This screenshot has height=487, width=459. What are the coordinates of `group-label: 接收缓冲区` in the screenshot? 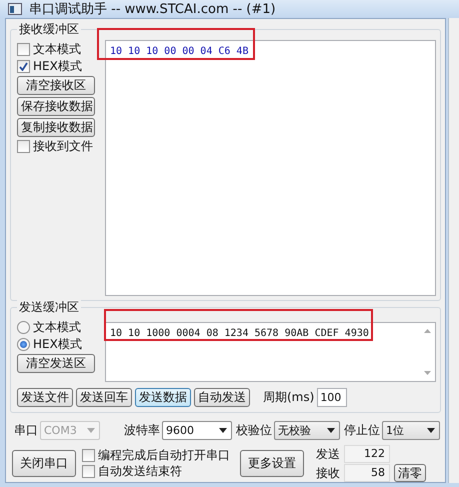 It's located at (49, 29).